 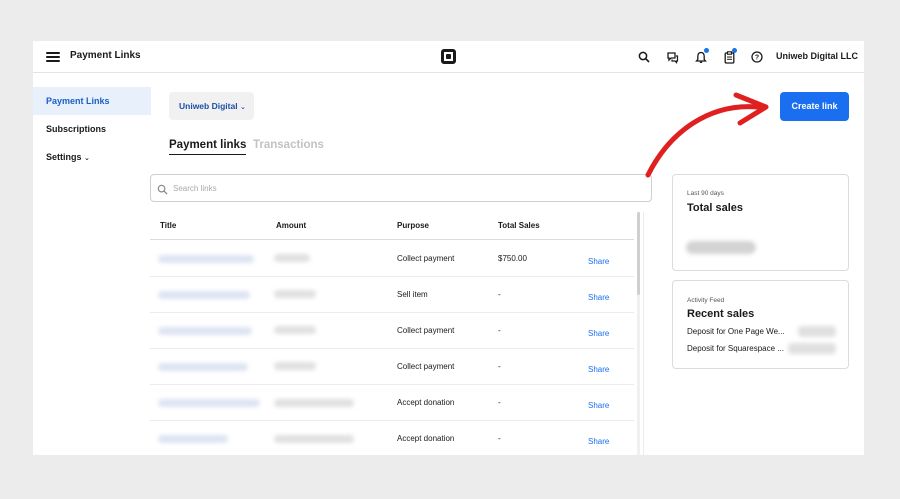 I want to click on app-title: Payment Links, so click(x=105, y=55).